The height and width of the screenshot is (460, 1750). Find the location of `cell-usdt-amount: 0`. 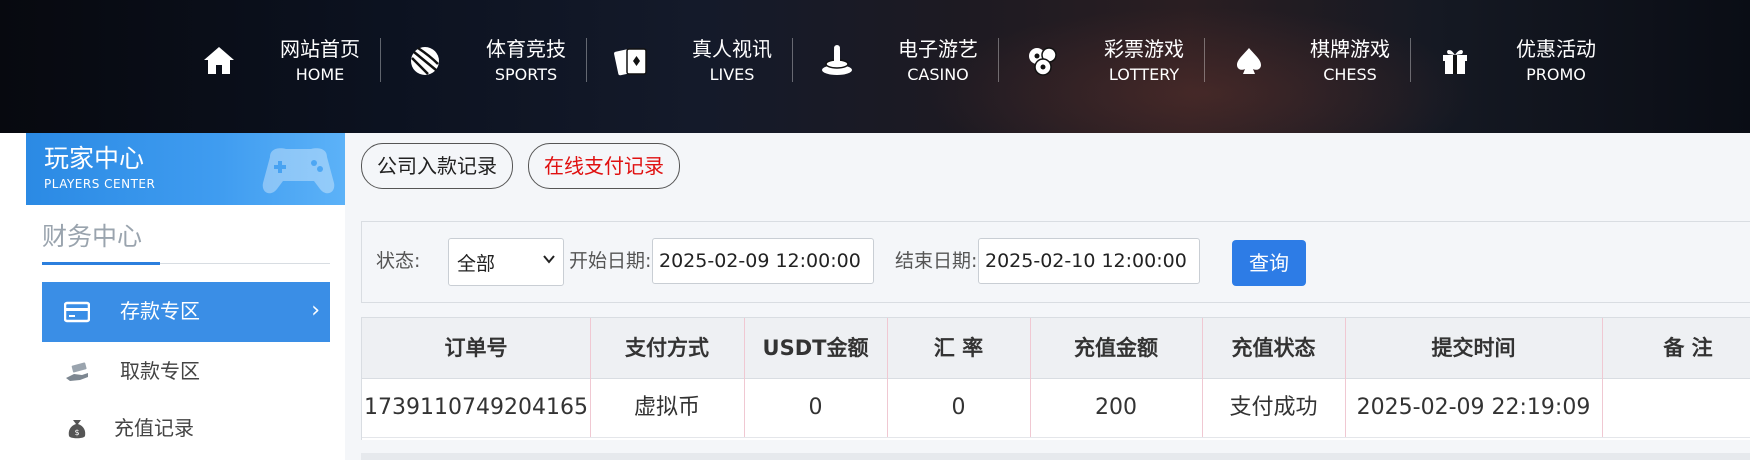

cell-usdt-amount: 0 is located at coordinates (815, 407).